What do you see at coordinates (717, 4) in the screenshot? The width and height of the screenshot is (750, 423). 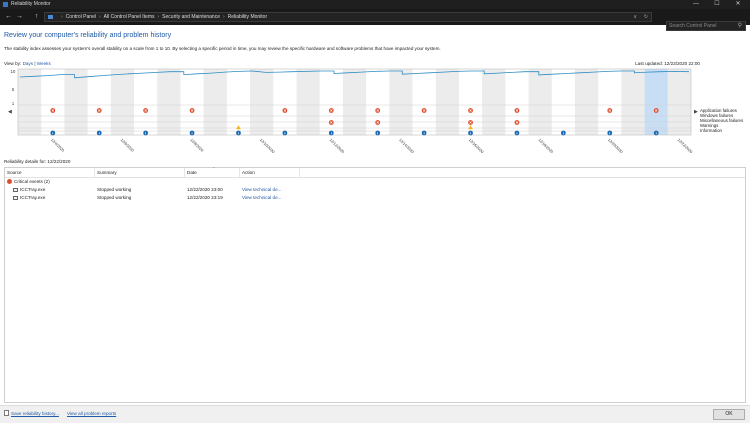 I see `maximize-button: ☐` at bounding box center [717, 4].